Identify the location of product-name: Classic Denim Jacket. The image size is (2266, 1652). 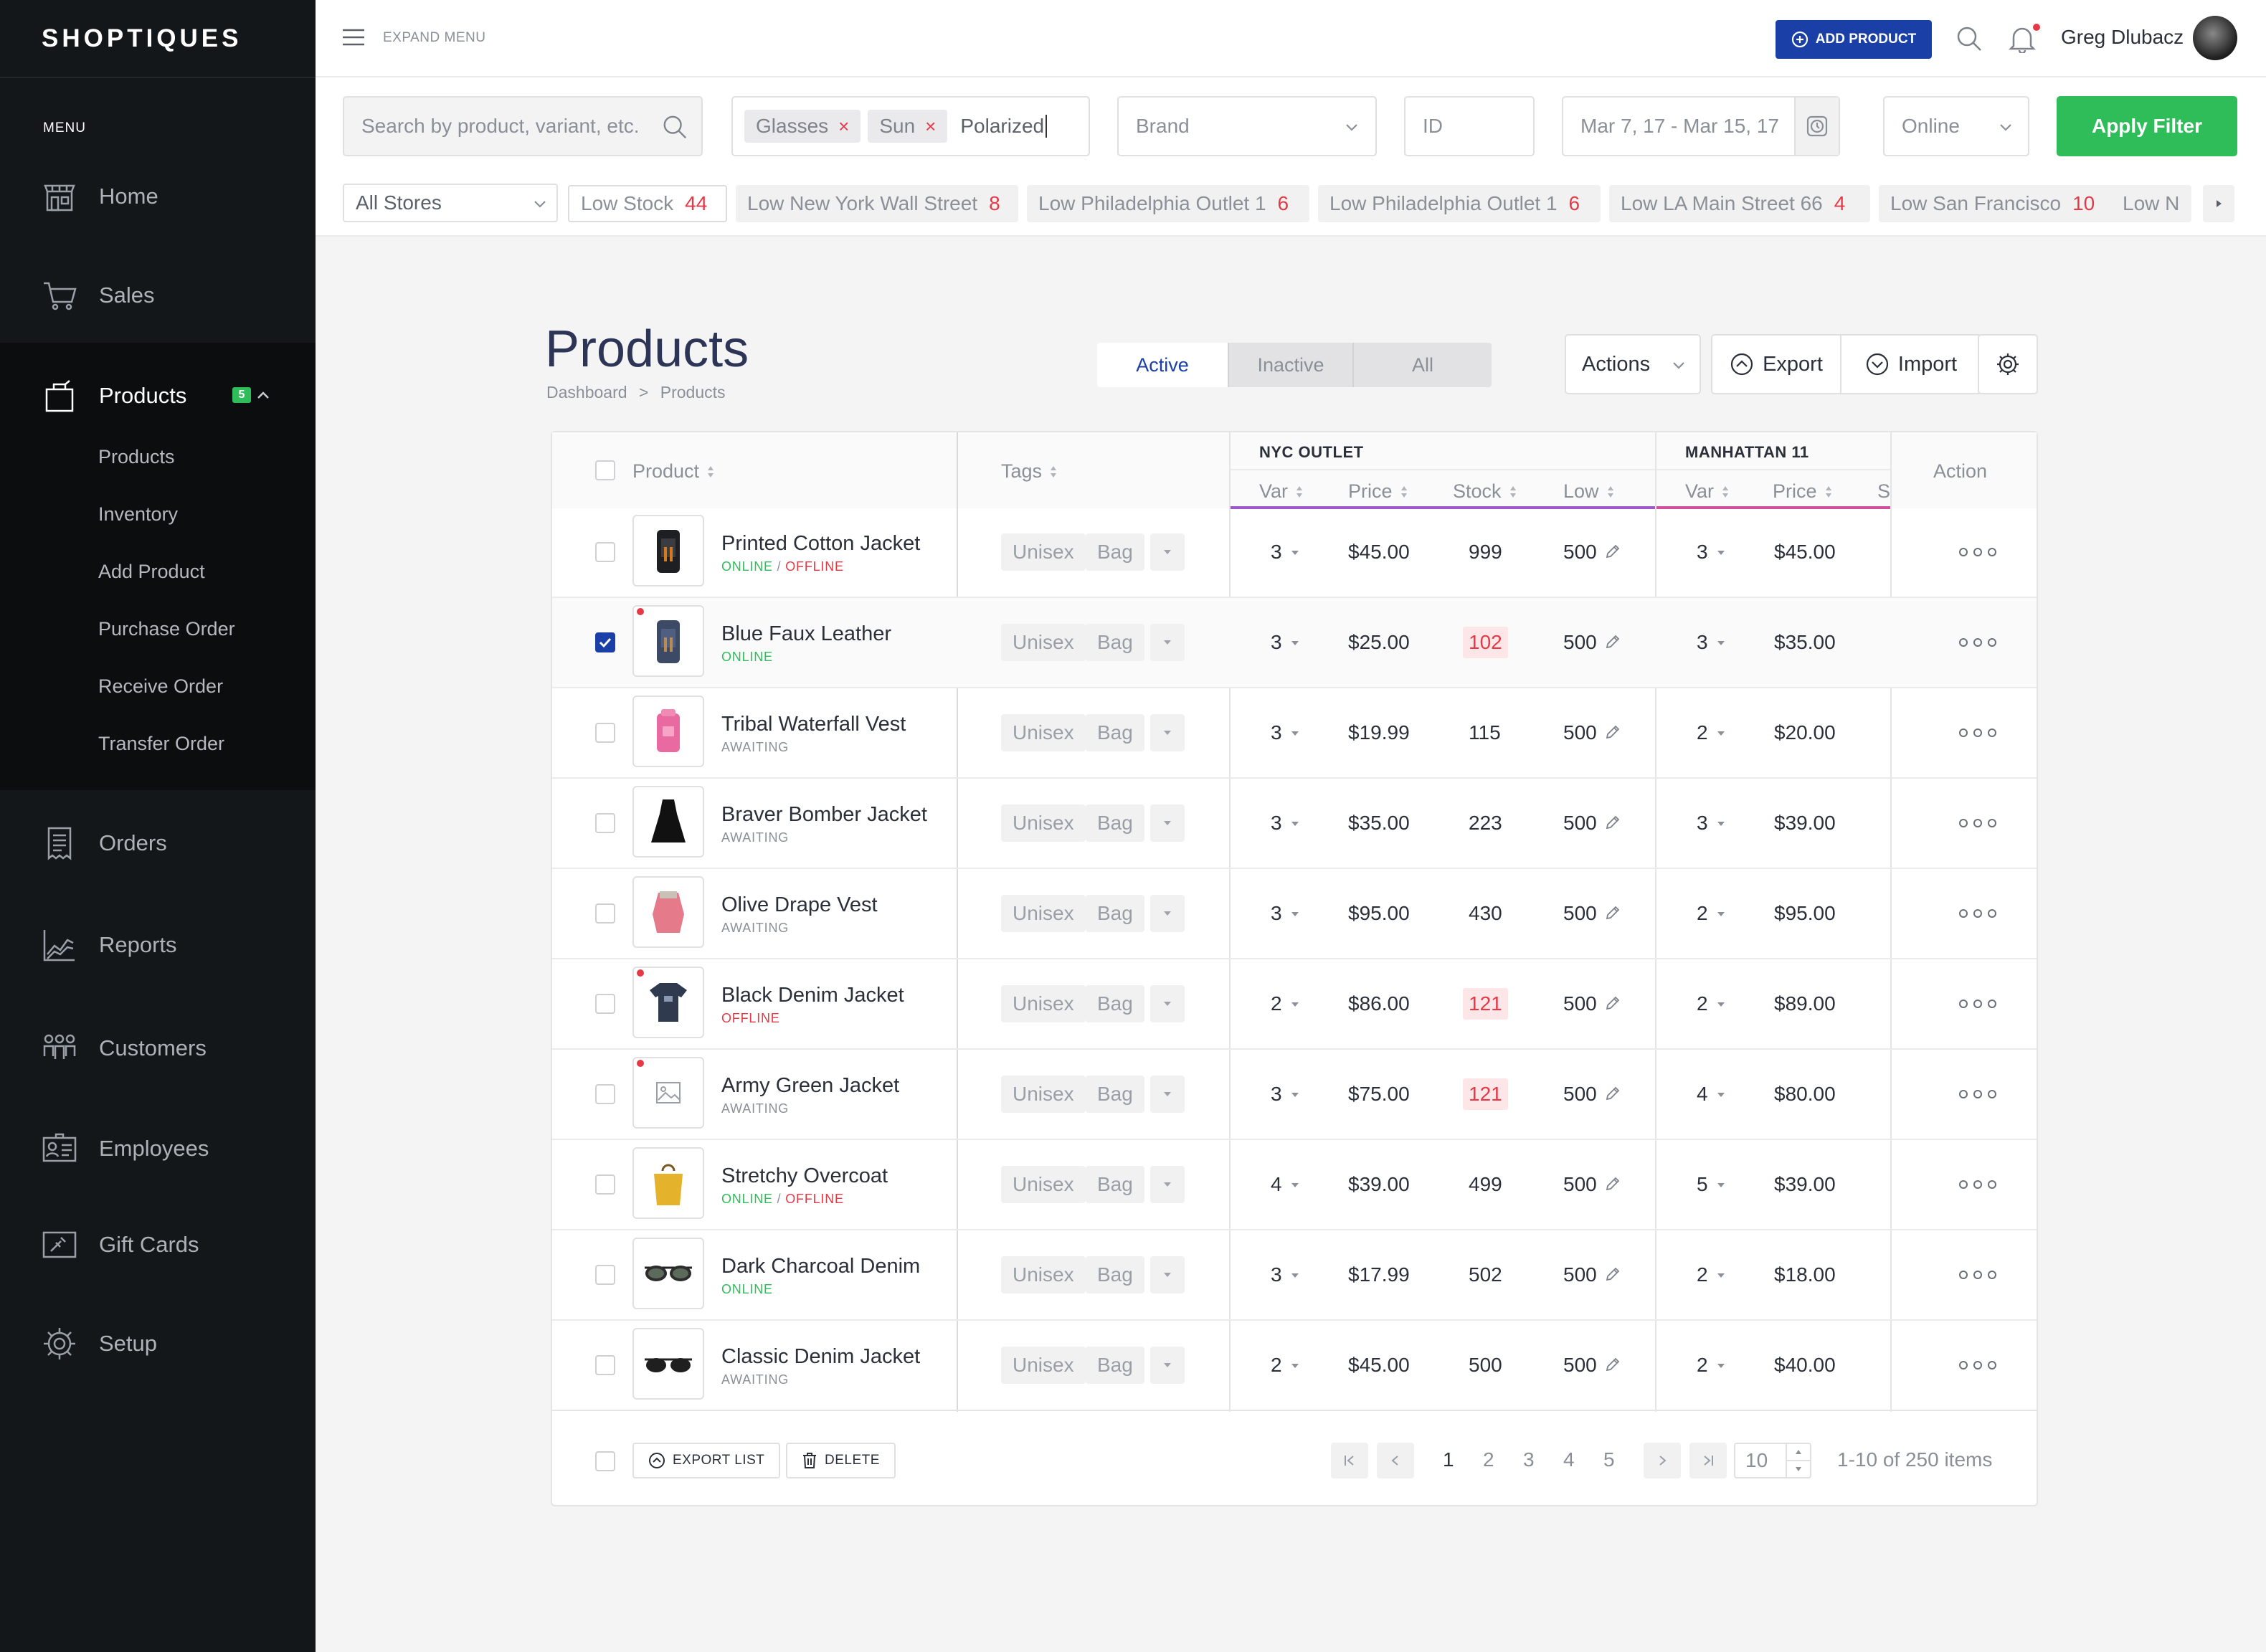
(821, 1357).